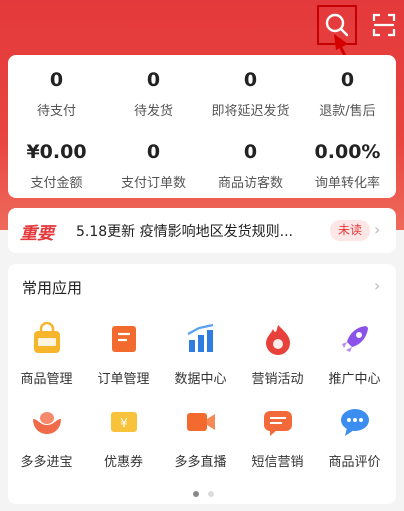 The image size is (404, 511). What do you see at coordinates (46, 337) in the screenshot?
I see `goods-bag-icon` at bounding box center [46, 337].